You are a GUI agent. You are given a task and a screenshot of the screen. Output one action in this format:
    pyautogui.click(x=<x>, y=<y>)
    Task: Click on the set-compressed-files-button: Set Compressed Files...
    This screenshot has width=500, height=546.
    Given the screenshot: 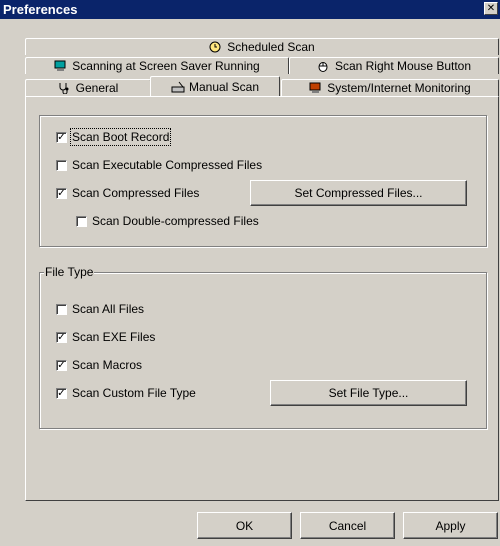 What is the action you would take?
    pyautogui.click(x=358, y=193)
    